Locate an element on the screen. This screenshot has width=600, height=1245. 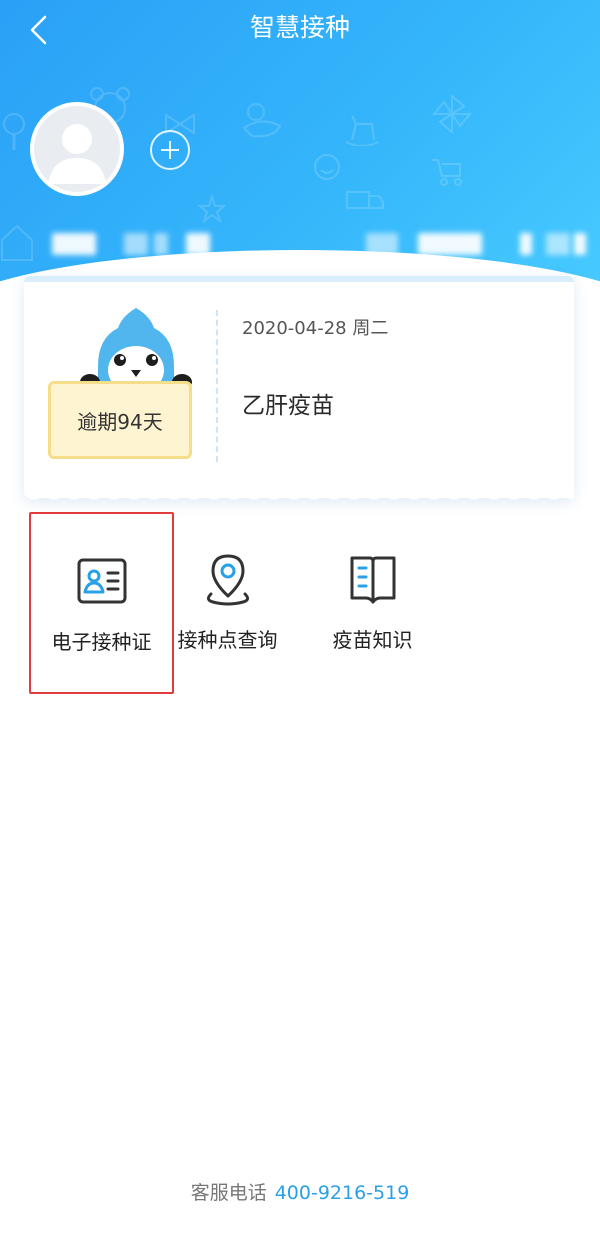
overdue-badge: 逾期94天 is located at coordinates (120, 420).